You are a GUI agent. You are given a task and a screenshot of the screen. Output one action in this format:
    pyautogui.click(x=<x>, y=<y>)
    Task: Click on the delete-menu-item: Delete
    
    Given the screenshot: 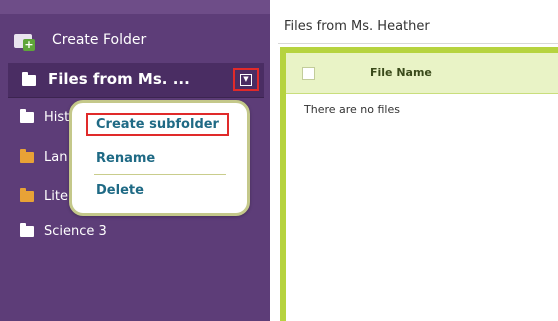 What is the action you would take?
    pyautogui.click(x=120, y=190)
    